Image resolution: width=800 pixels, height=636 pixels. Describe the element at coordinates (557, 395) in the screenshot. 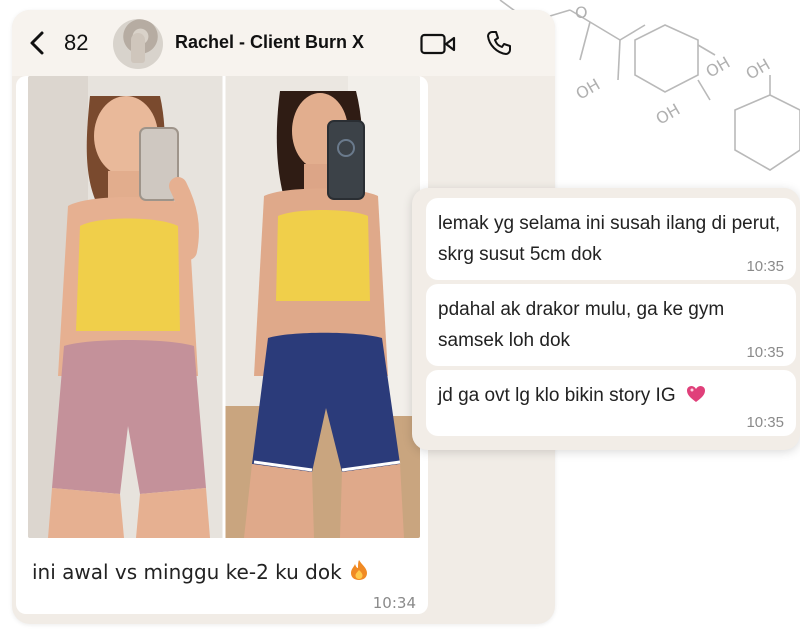

I see `message-text: jd ga ovt lg klo bikin story IG` at that location.